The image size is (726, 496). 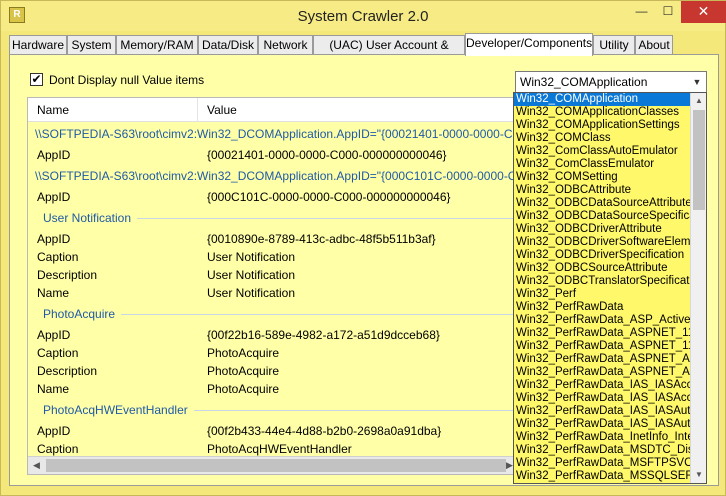 I want to click on class-option: Win32_ODBCDriverSpecification, so click(x=602, y=255).